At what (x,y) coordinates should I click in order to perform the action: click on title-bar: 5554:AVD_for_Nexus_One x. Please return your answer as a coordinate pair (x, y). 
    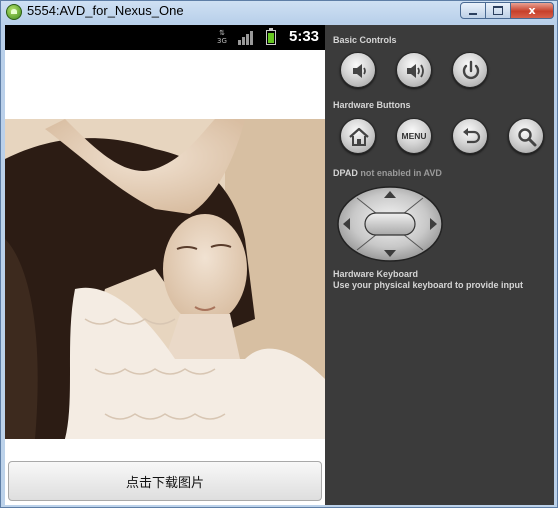
    Looking at the image, I should click on (279, 13).